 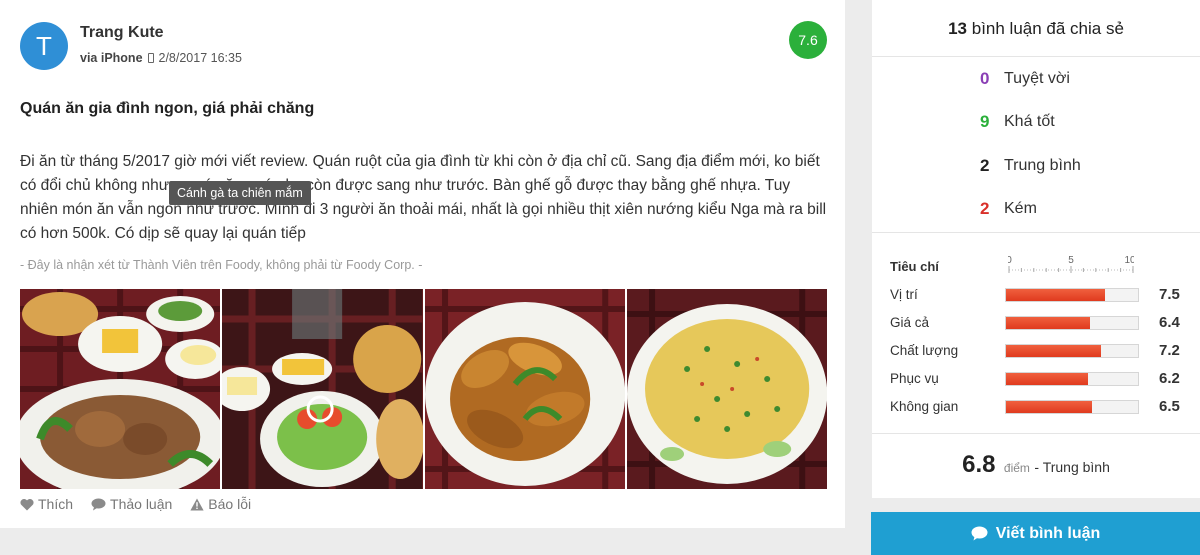 I want to click on write-review-button: Viết bình luận, so click(x=1035, y=533).